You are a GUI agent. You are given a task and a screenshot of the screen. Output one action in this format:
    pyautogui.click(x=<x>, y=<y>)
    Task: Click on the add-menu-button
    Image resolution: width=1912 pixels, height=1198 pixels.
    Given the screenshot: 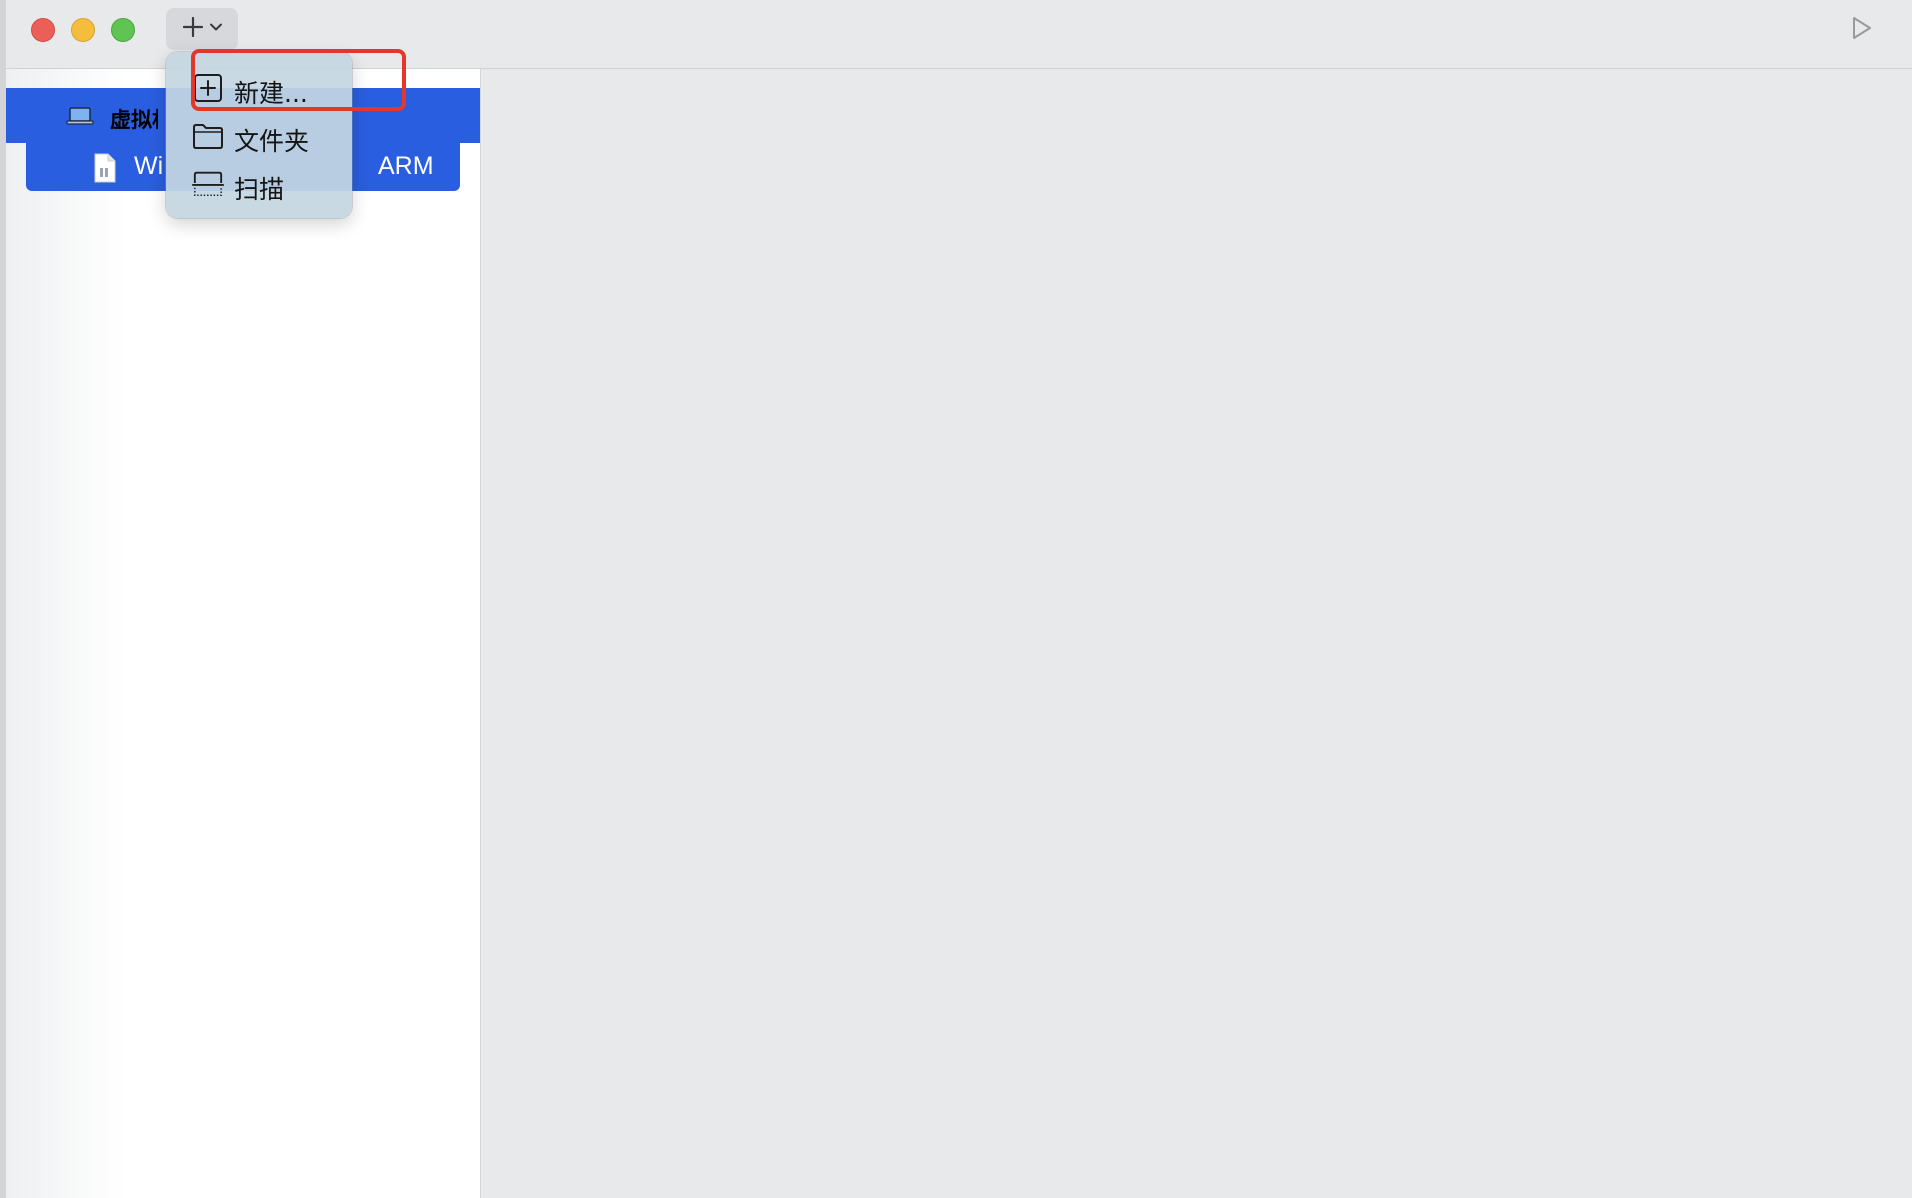 What is the action you would take?
    pyautogui.click(x=202, y=29)
    